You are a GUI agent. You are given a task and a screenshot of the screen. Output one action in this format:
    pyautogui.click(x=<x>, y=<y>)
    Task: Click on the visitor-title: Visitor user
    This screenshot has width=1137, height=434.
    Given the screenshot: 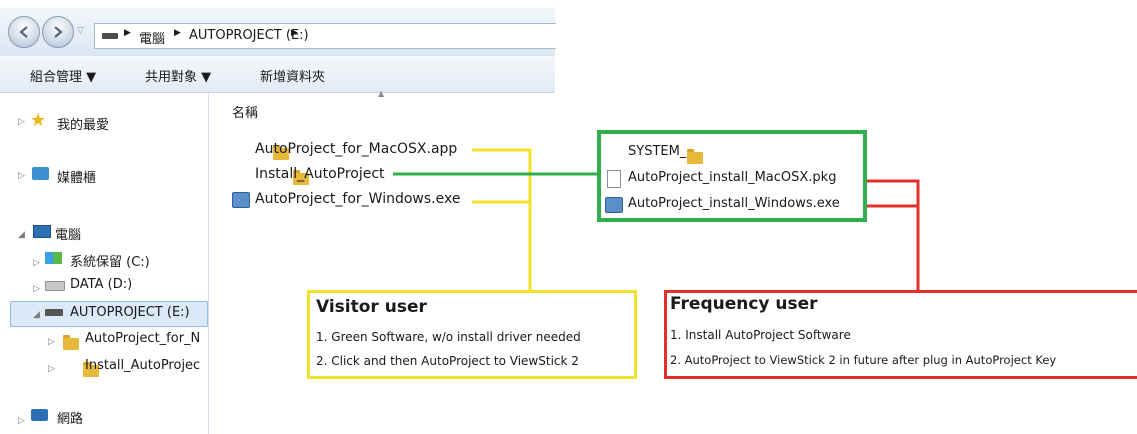 What is the action you would take?
    pyautogui.click(x=371, y=307)
    